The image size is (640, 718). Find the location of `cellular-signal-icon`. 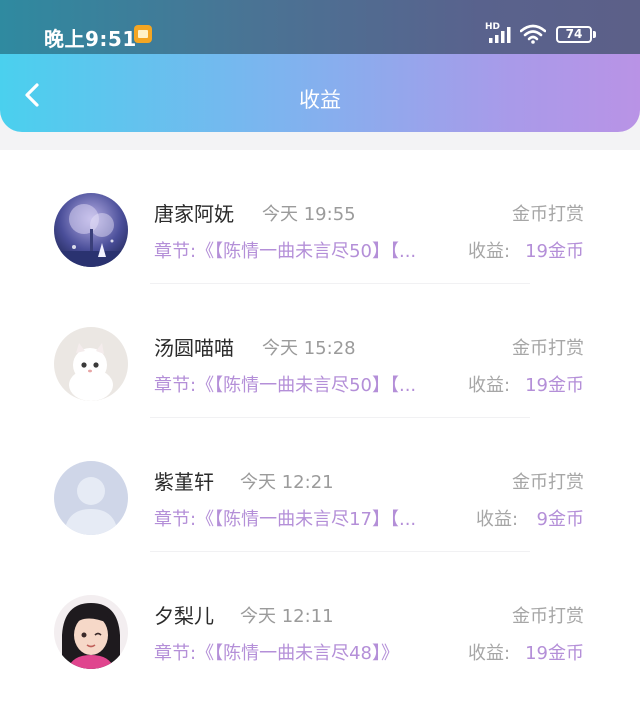

cellular-signal-icon is located at coordinates (500, 35).